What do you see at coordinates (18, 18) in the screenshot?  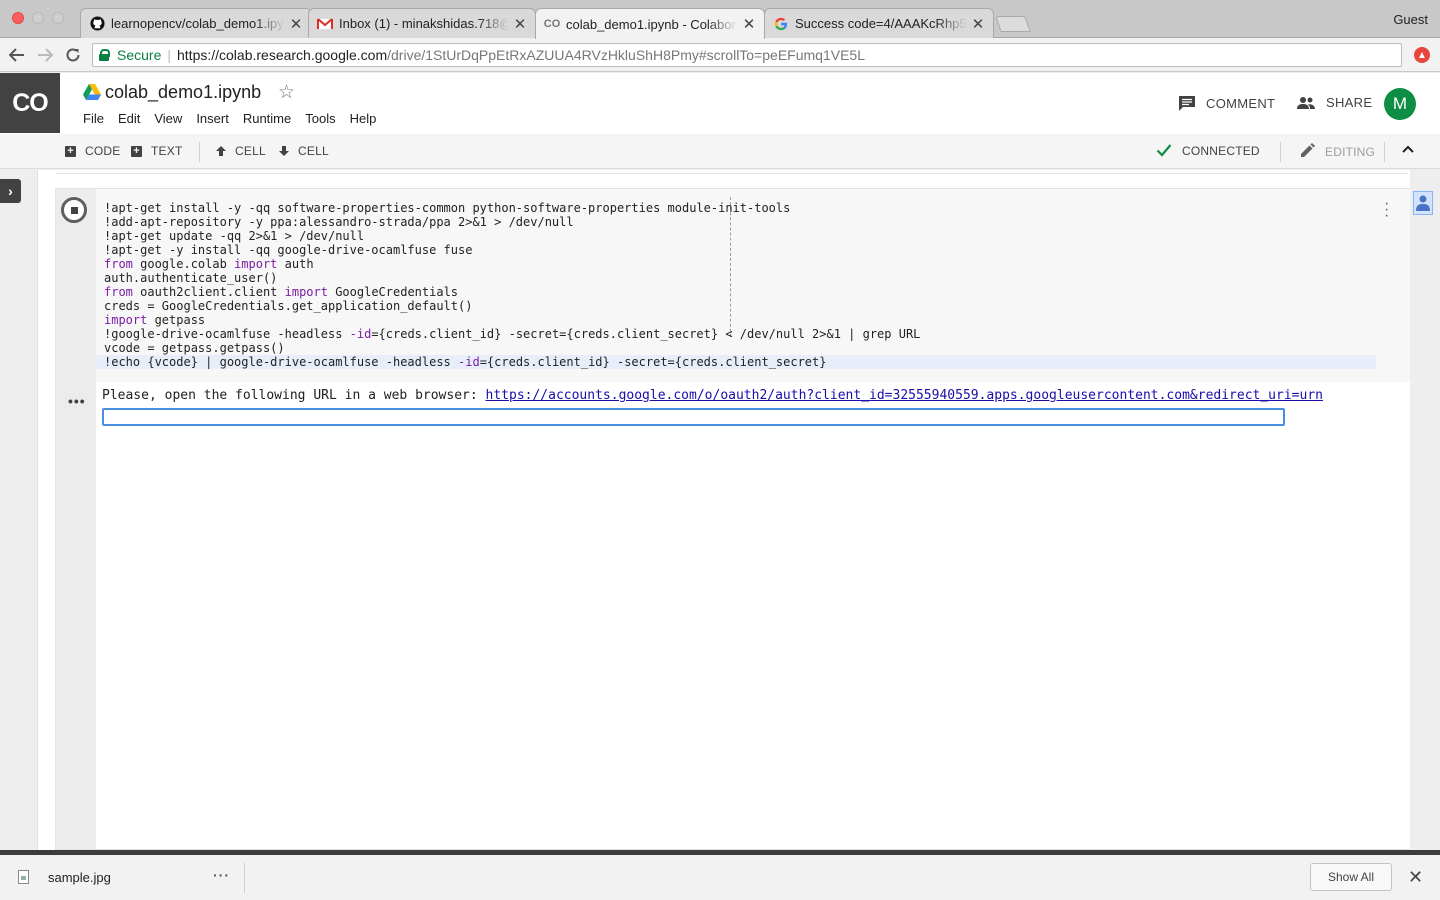 I see `close-window-button` at bounding box center [18, 18].